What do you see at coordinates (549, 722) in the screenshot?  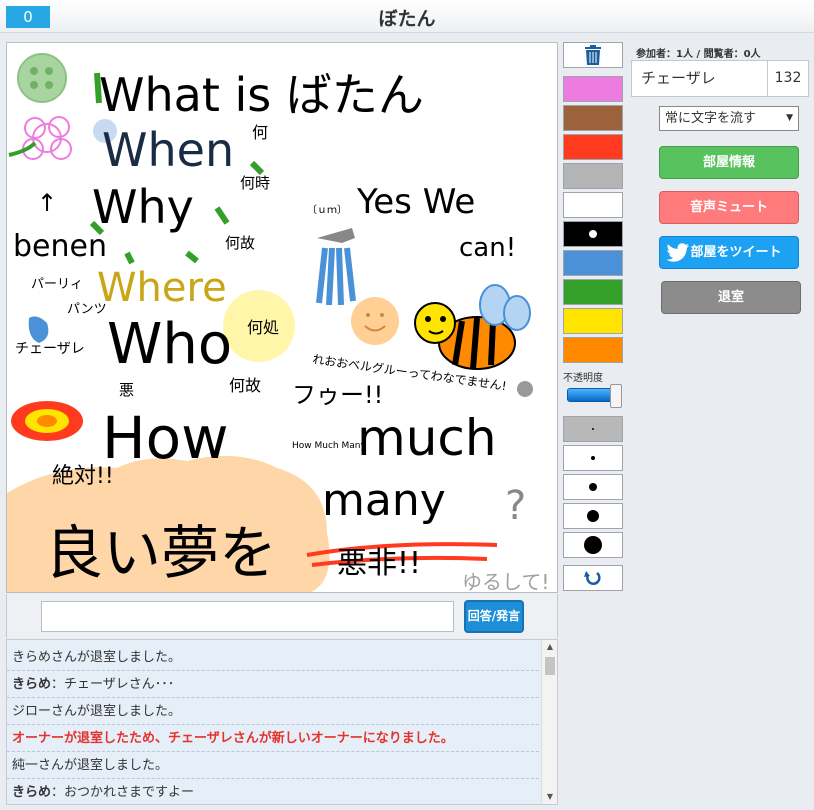 I see `chat-scrollbar: ▲ ▼` at bounding box center [549, 722].